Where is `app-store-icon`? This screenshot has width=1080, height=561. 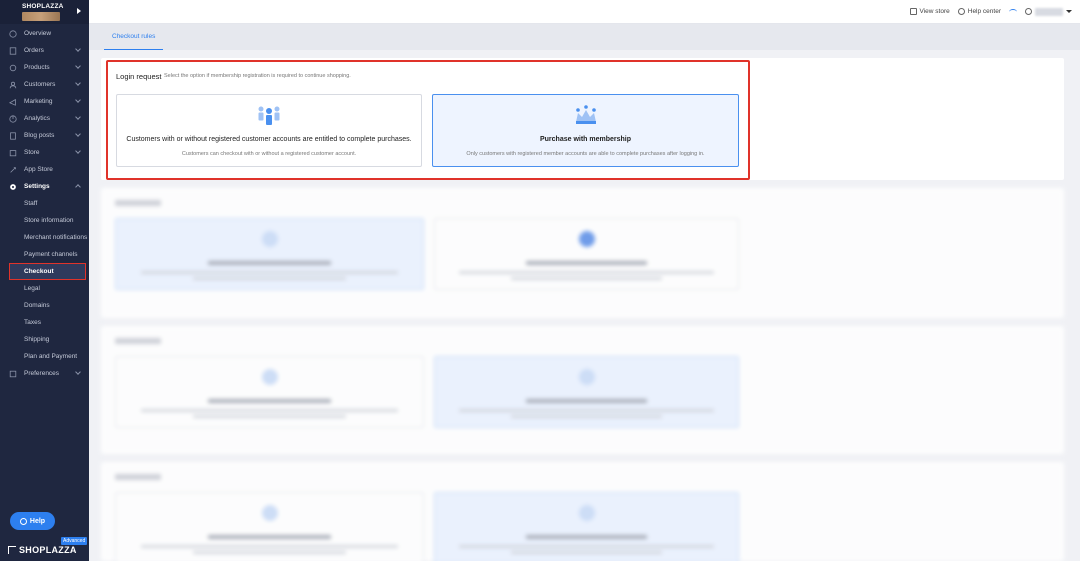 app-store-icon is located at coordinates (13, 170).